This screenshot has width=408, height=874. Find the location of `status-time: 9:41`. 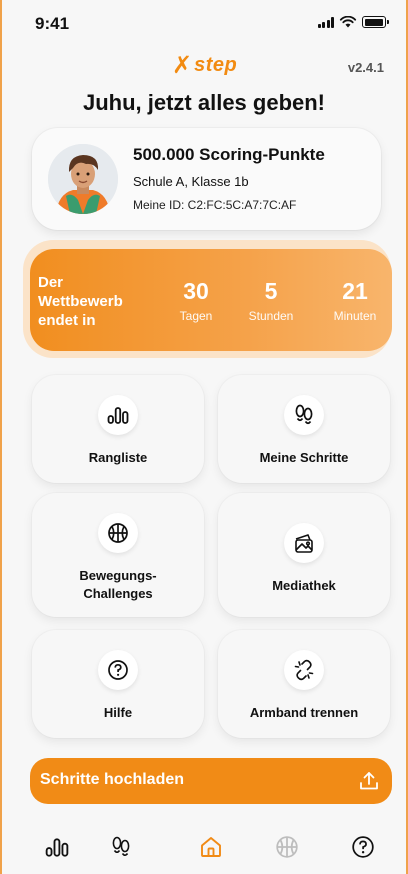

status-time: 9:41 is located at coordinates (52, 23).